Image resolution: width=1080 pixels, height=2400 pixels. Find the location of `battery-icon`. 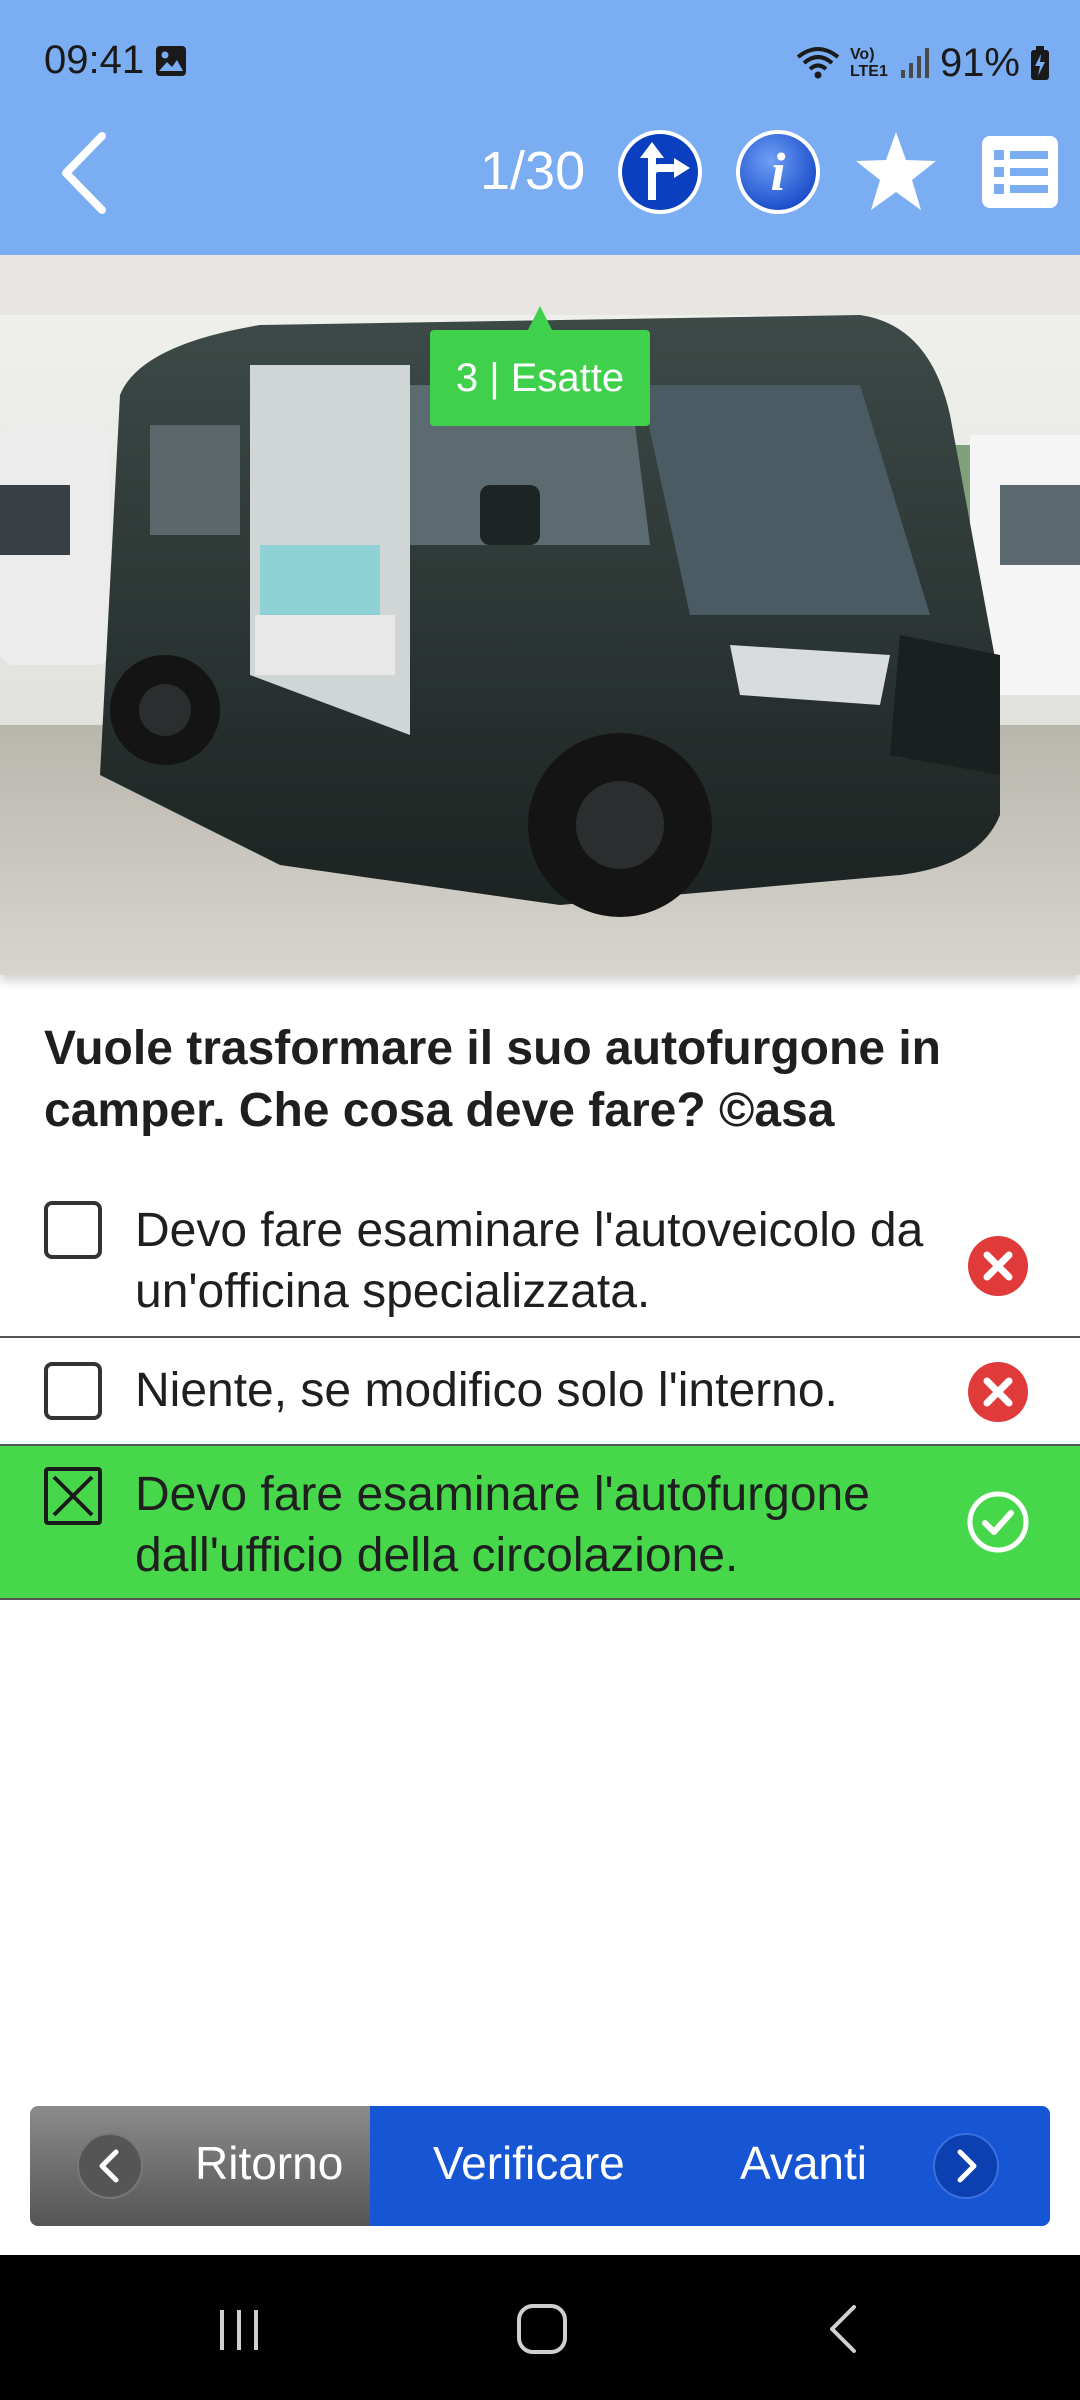

battery-icon is located at coordinates (1040, 63).